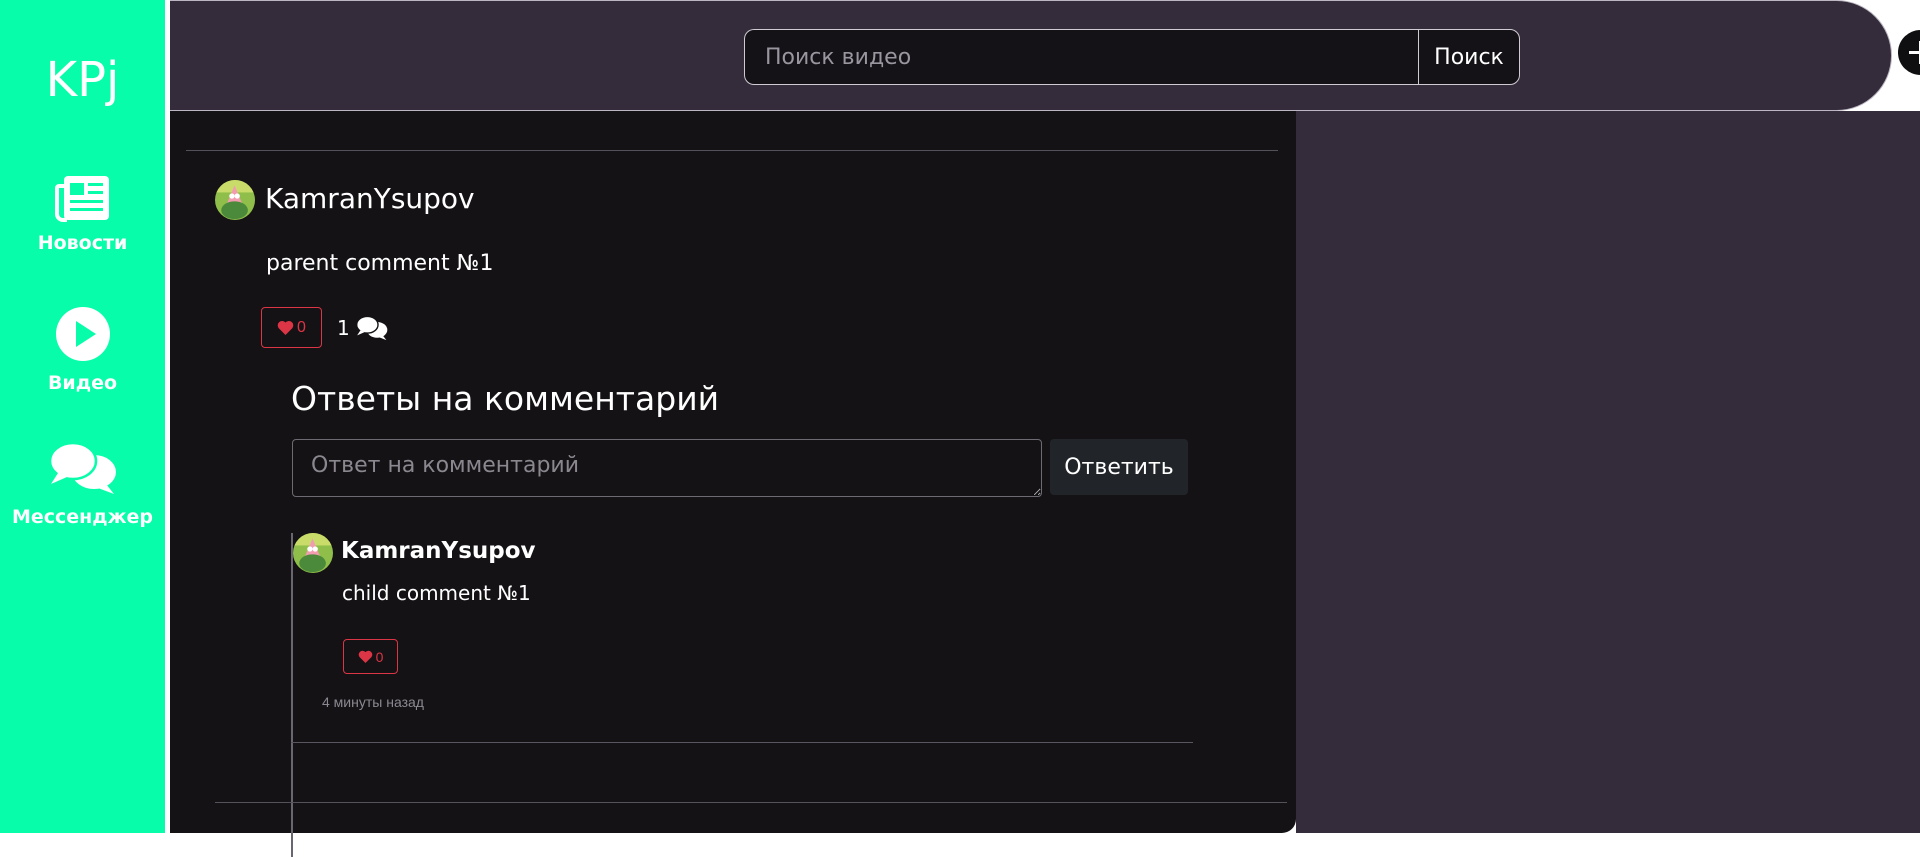 The height and width of the screenshot is (857, 1920). I want to click on top-header: Поиск, so click(1045, 55).